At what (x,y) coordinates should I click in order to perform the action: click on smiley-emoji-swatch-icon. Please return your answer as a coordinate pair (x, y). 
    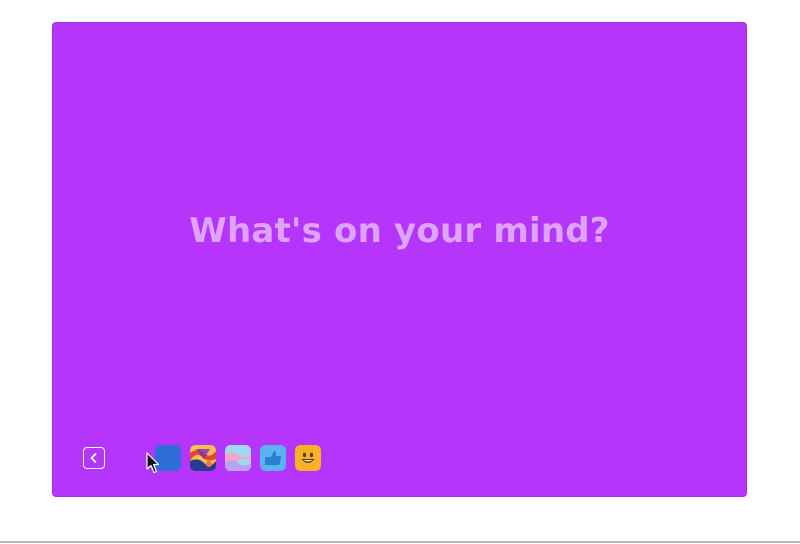
    Looking at the image, I should click on (308, 458).